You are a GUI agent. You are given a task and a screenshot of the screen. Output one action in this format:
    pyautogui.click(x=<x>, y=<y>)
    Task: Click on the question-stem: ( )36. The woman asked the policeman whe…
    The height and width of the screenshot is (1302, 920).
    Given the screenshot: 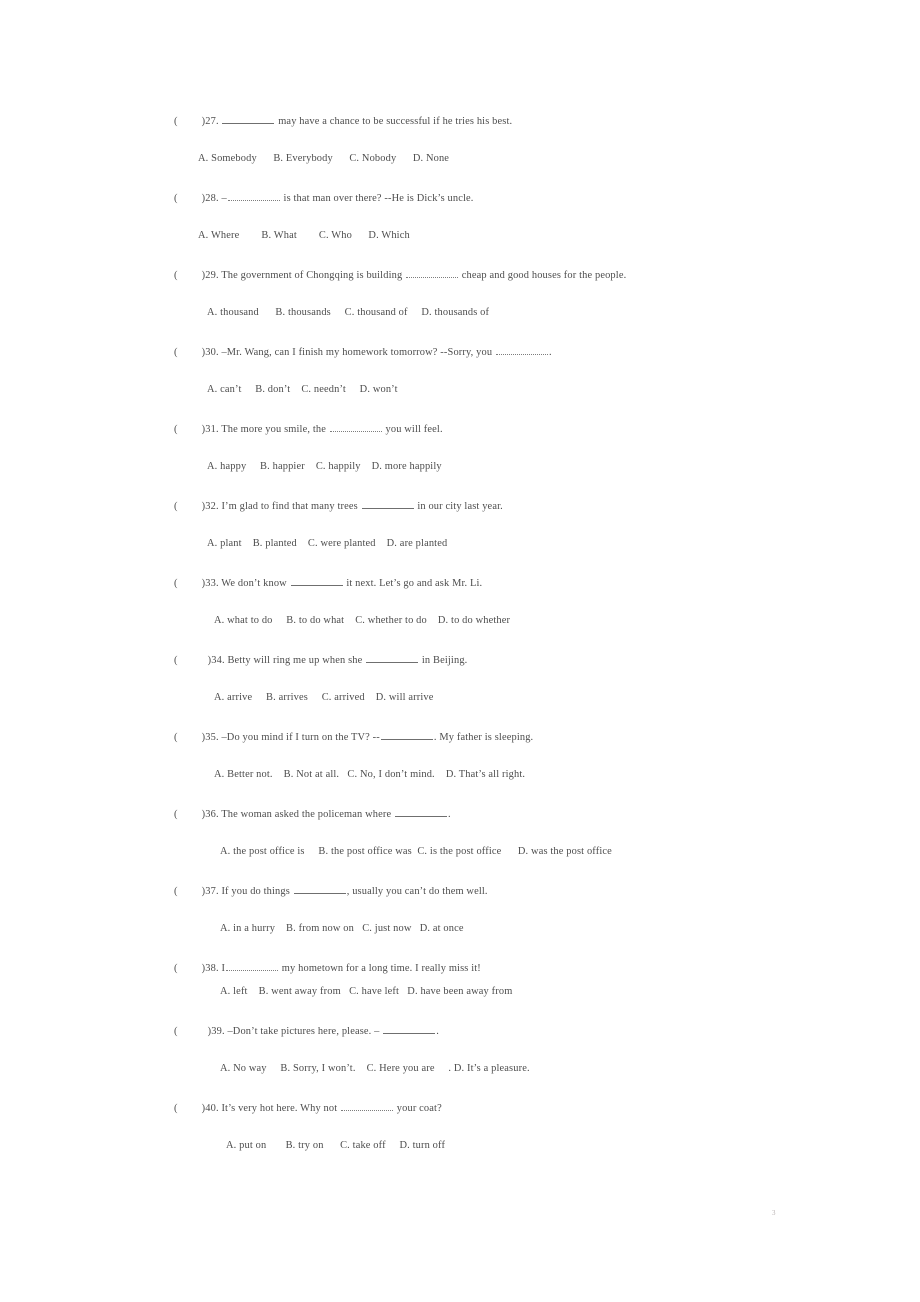 What is the action you would take?
    pyautogui.click(x=524, y=814)
    